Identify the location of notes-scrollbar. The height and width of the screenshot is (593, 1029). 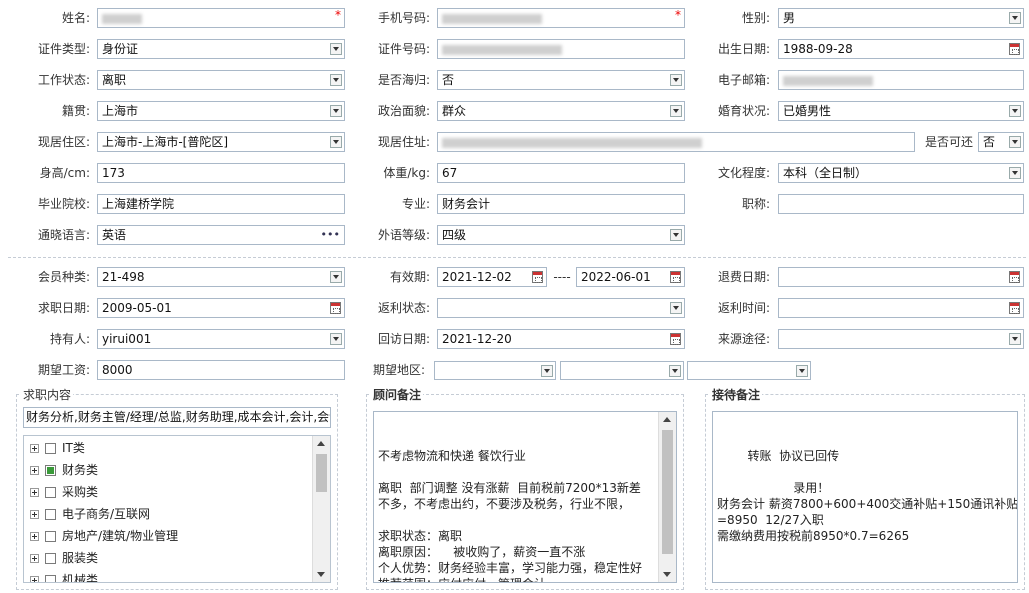
(667, 497).